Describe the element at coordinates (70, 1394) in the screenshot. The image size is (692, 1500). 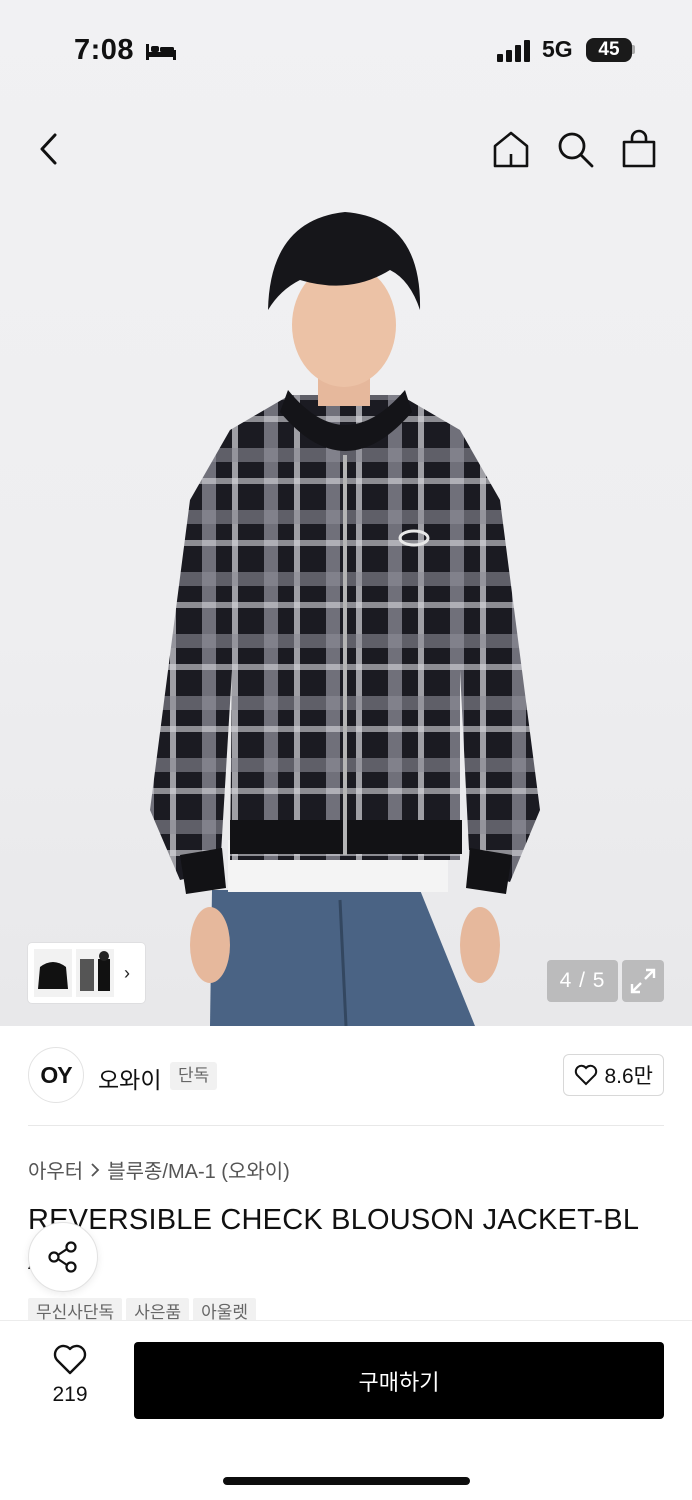
I see `favorite-count: 219` at that location.